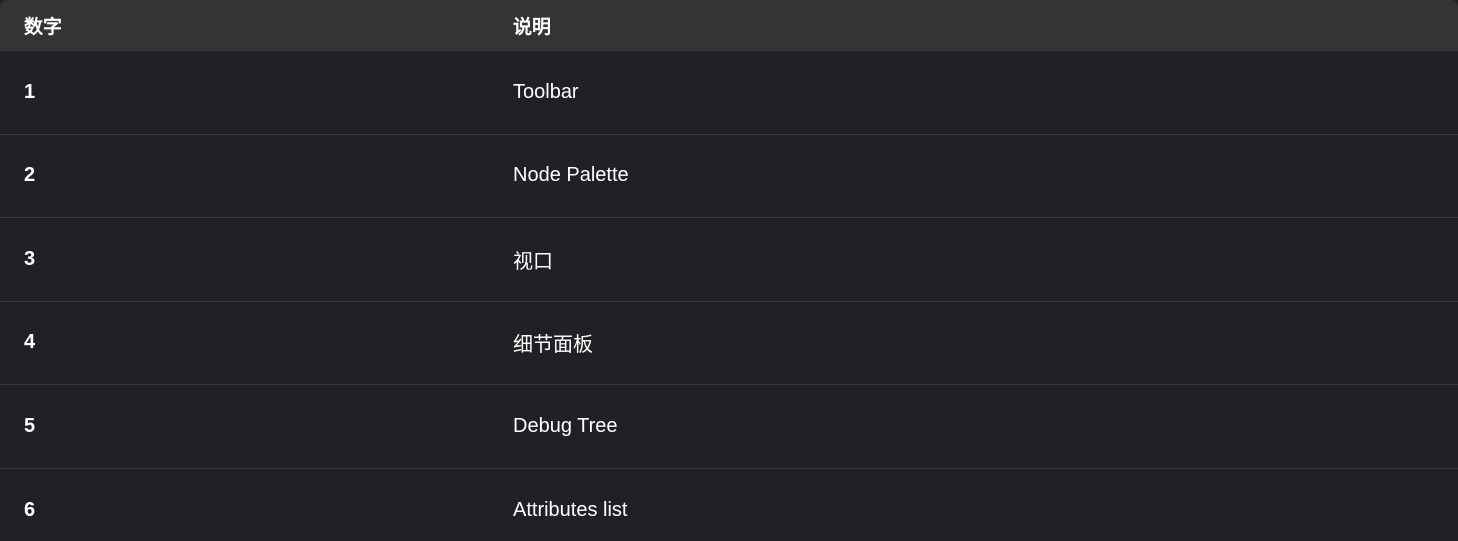  Describe the element at coordinates (30, 509) in the screenshot. I see `row-number: 6` at that location.